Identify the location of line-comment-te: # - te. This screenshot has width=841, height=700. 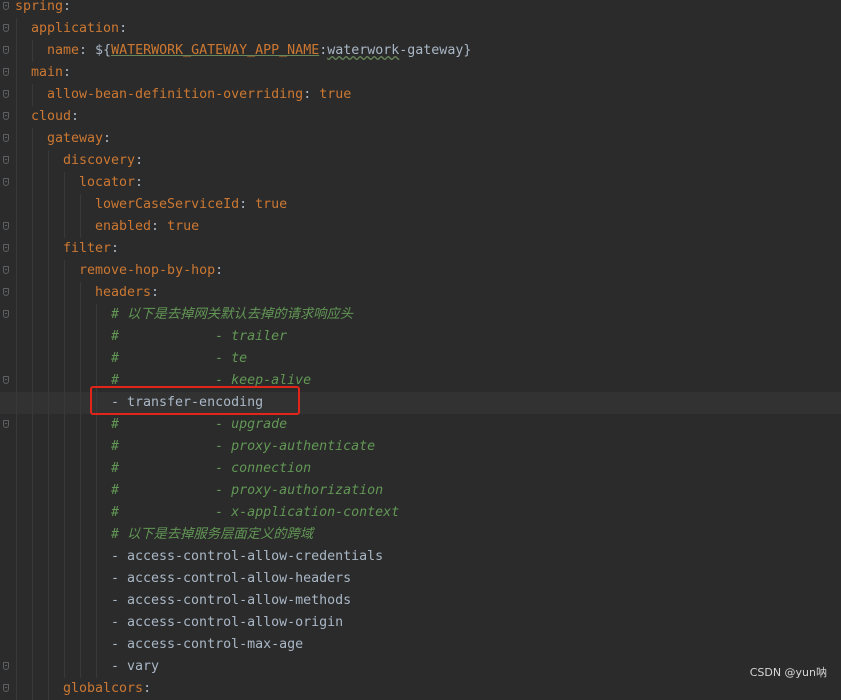
(420, 359).